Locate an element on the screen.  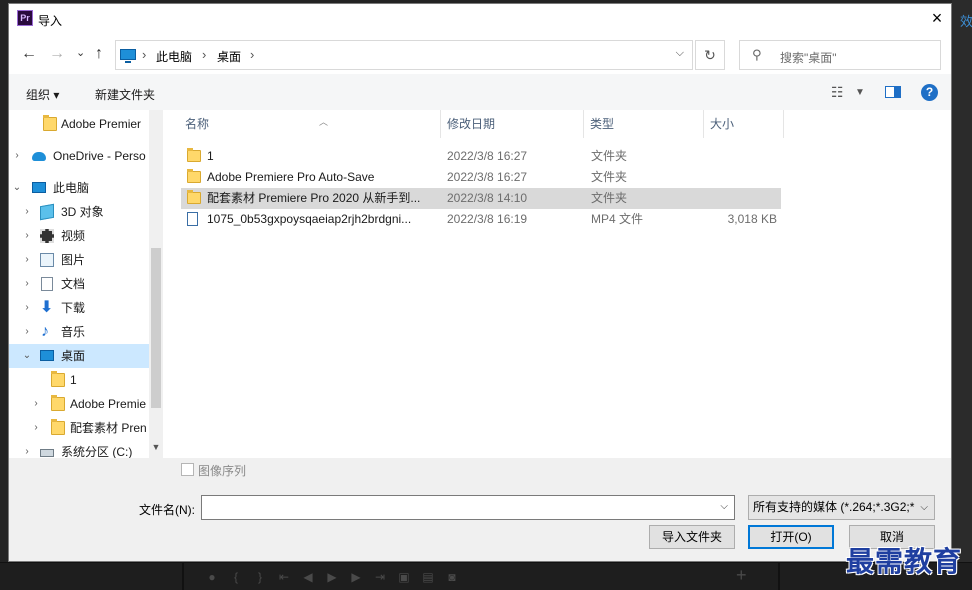
step-back-icon: ◀ is located at coordinates (308, 577).